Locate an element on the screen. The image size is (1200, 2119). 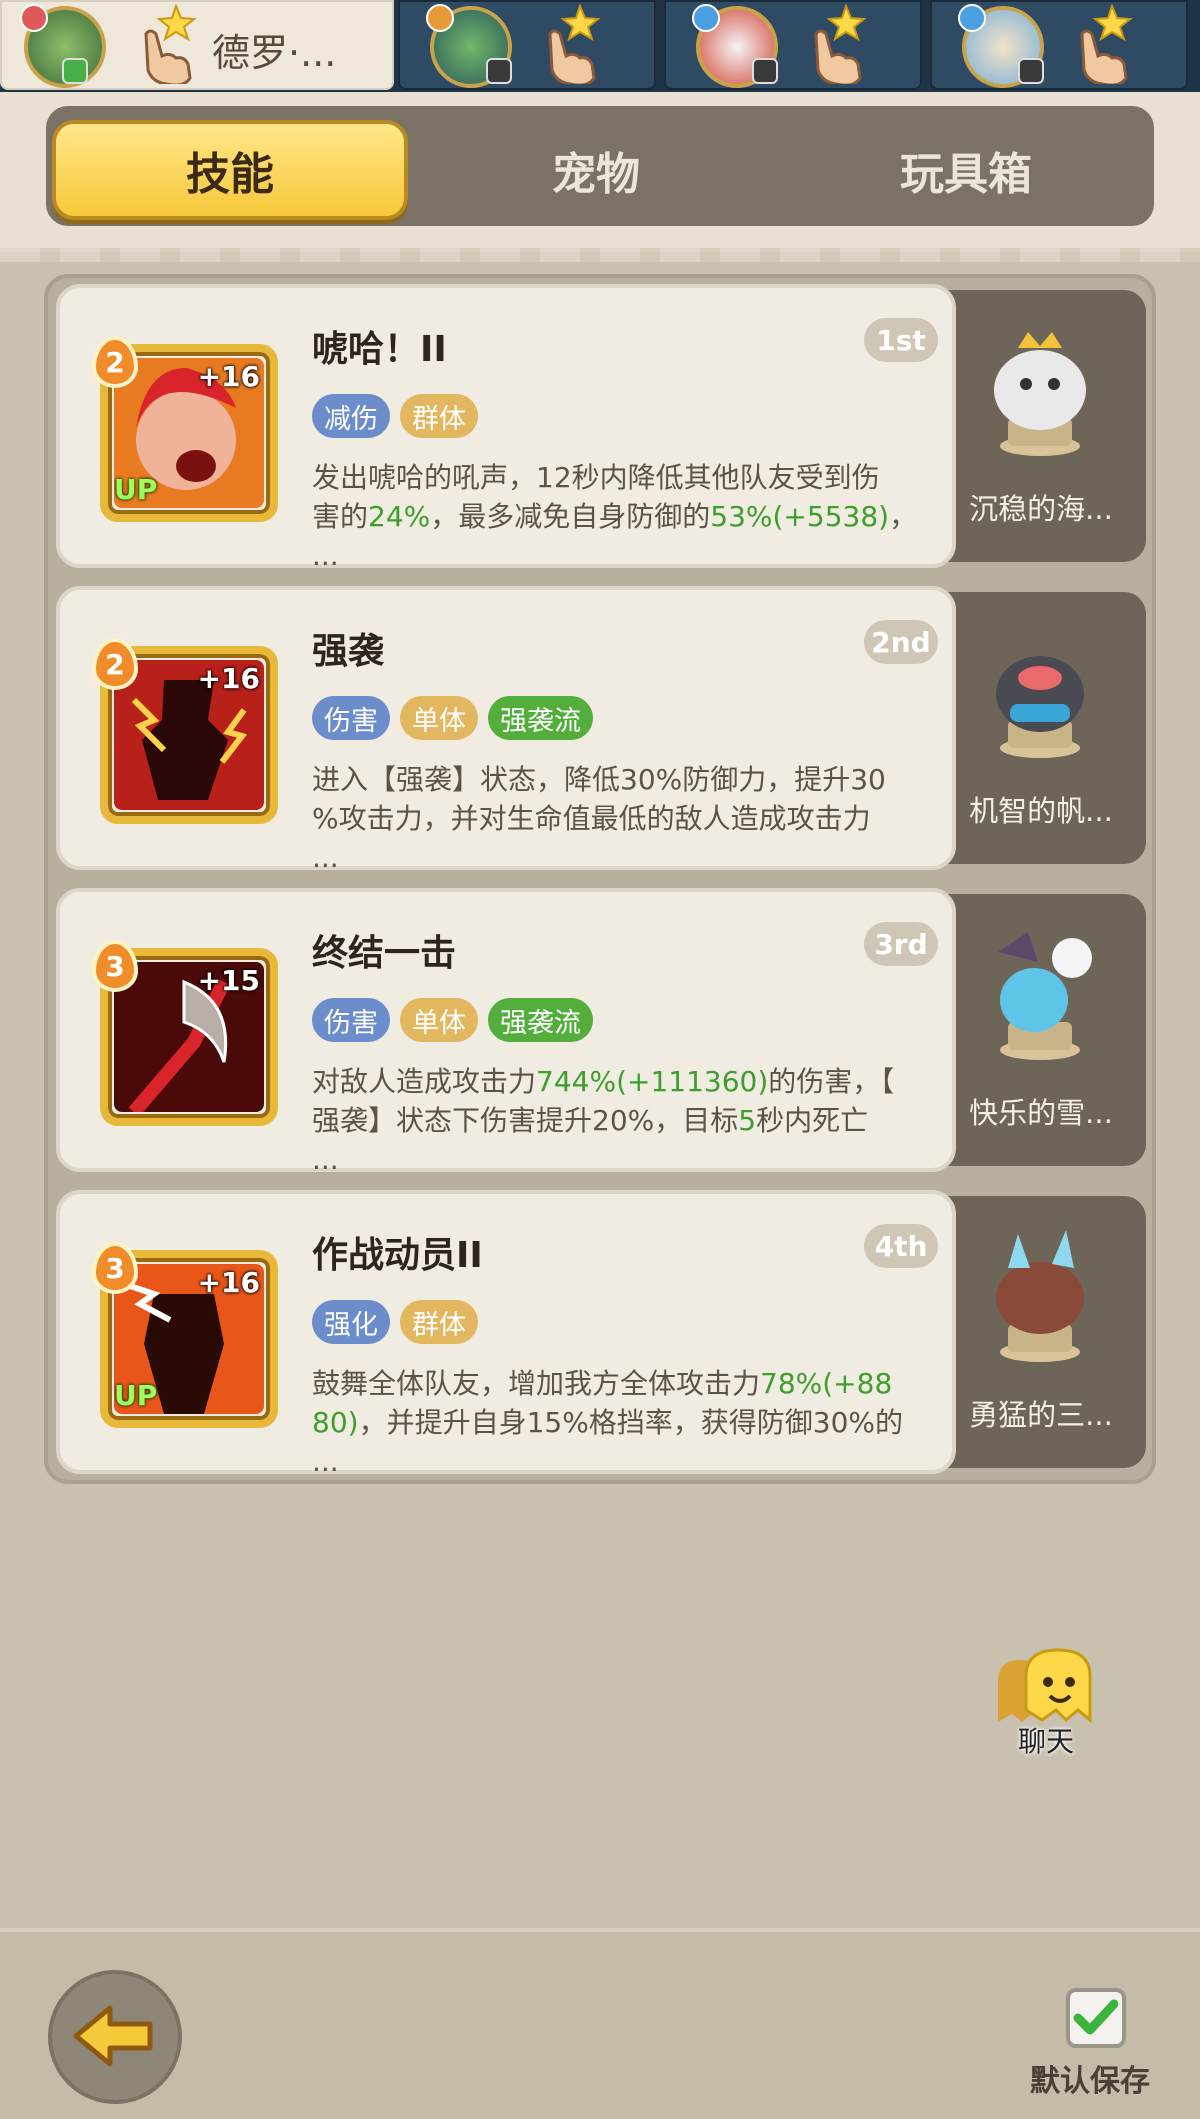
tab-toybox: 玩具箱 is located at coordinates (966, 170).